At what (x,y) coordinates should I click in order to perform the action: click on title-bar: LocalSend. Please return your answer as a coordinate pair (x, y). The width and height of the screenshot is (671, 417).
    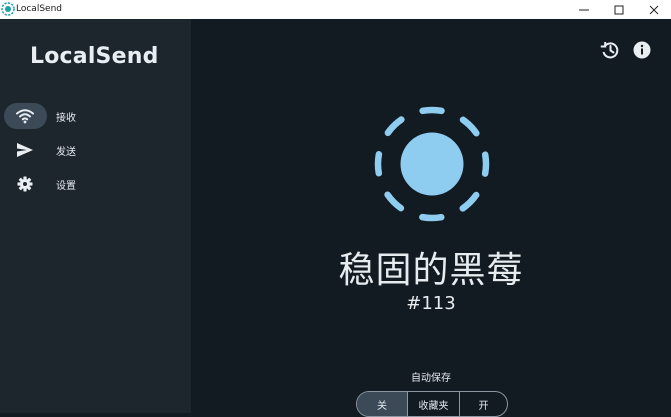
    Looking at the image, I should click on (335, 9).